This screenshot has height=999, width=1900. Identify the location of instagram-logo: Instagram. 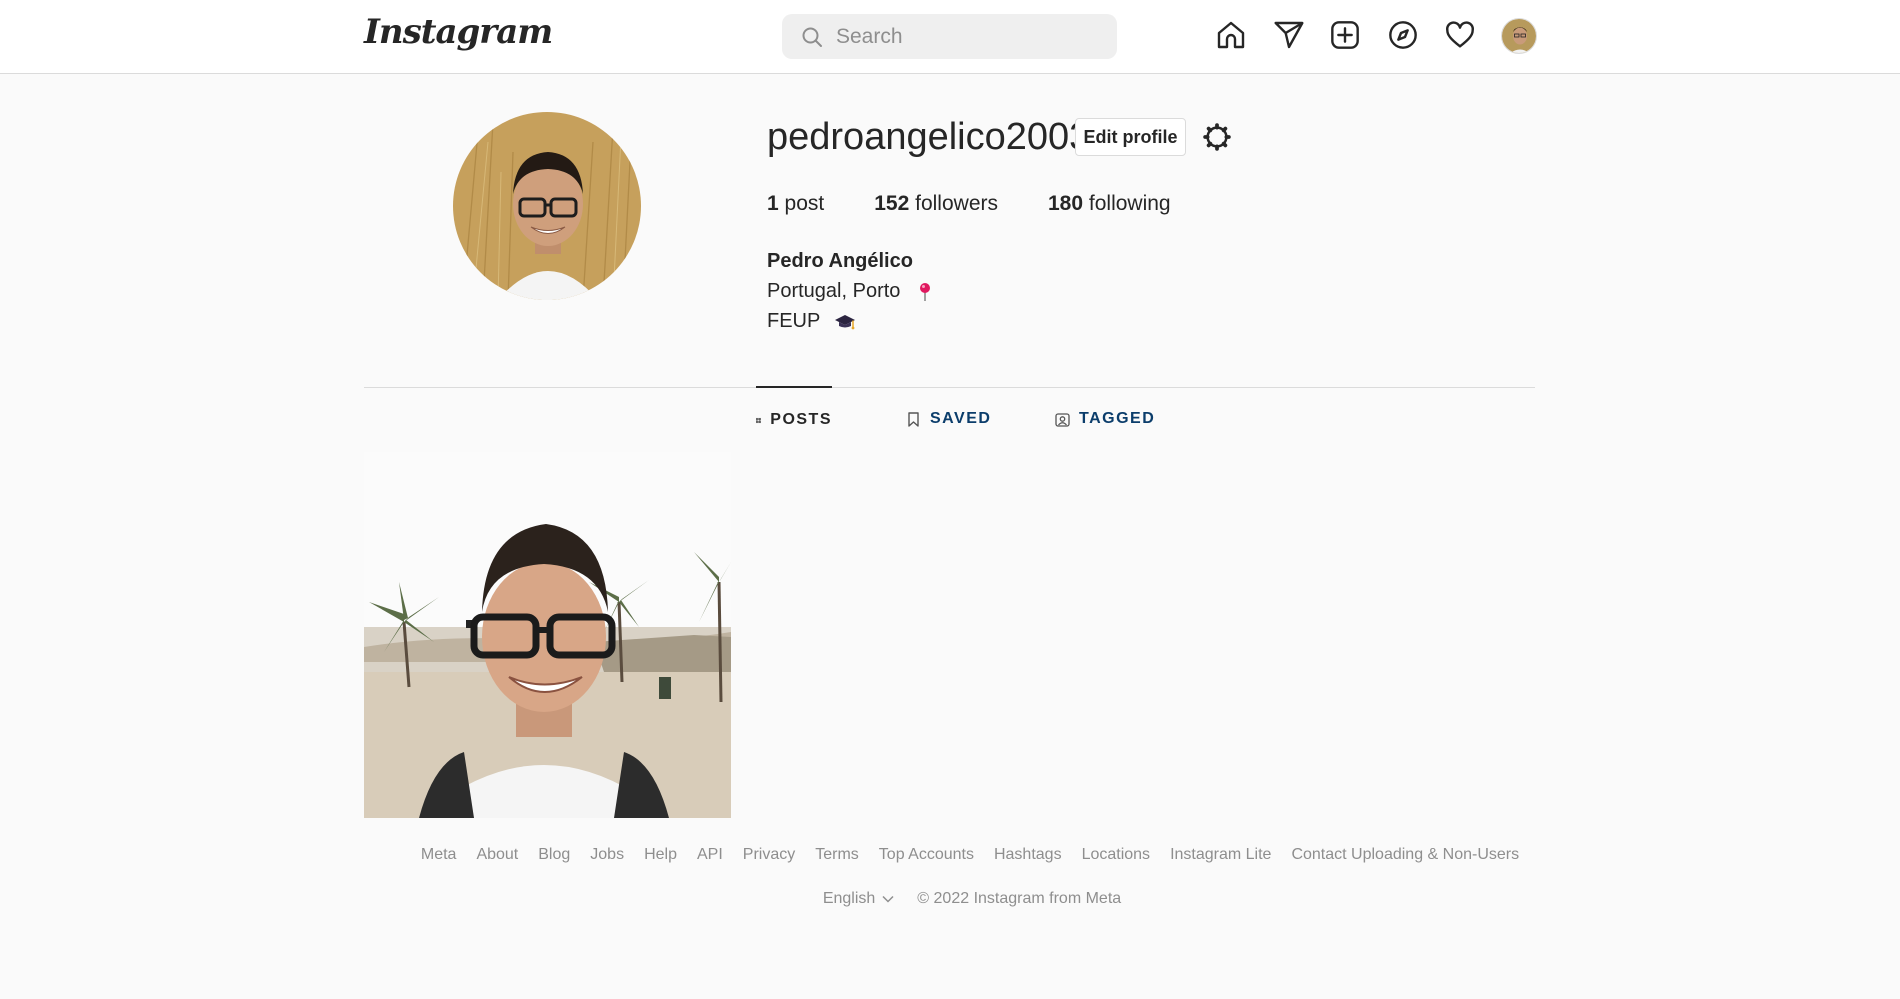
(458, 32).